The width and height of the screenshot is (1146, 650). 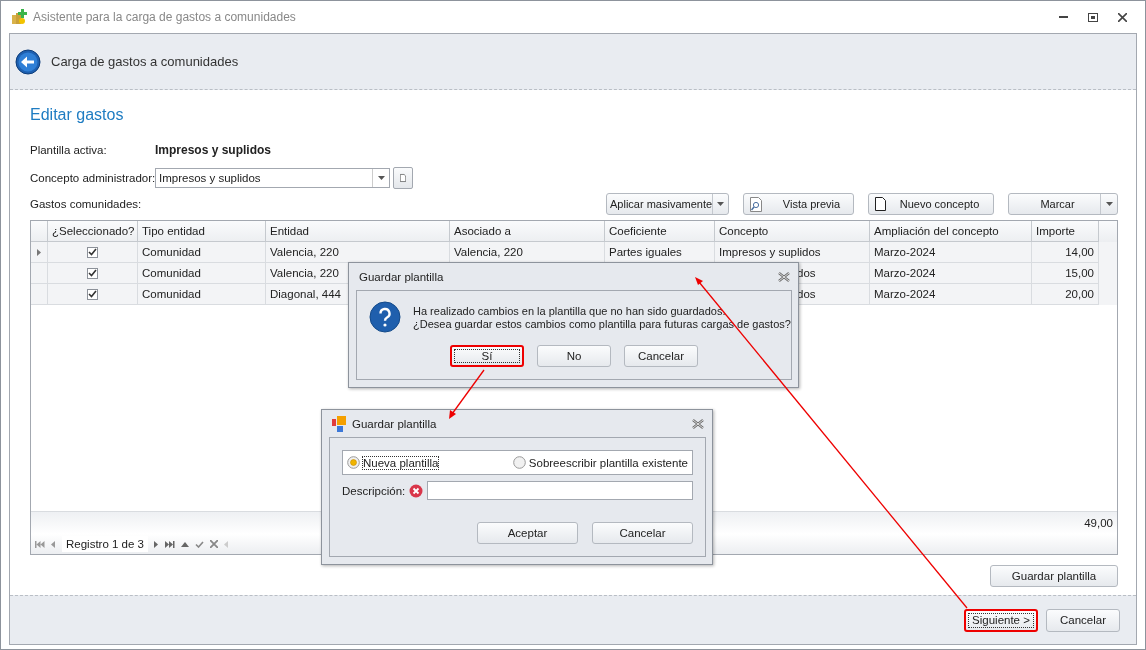 I want to click on record-counter: Registro 1 de 3, so click(x=105, y=544).